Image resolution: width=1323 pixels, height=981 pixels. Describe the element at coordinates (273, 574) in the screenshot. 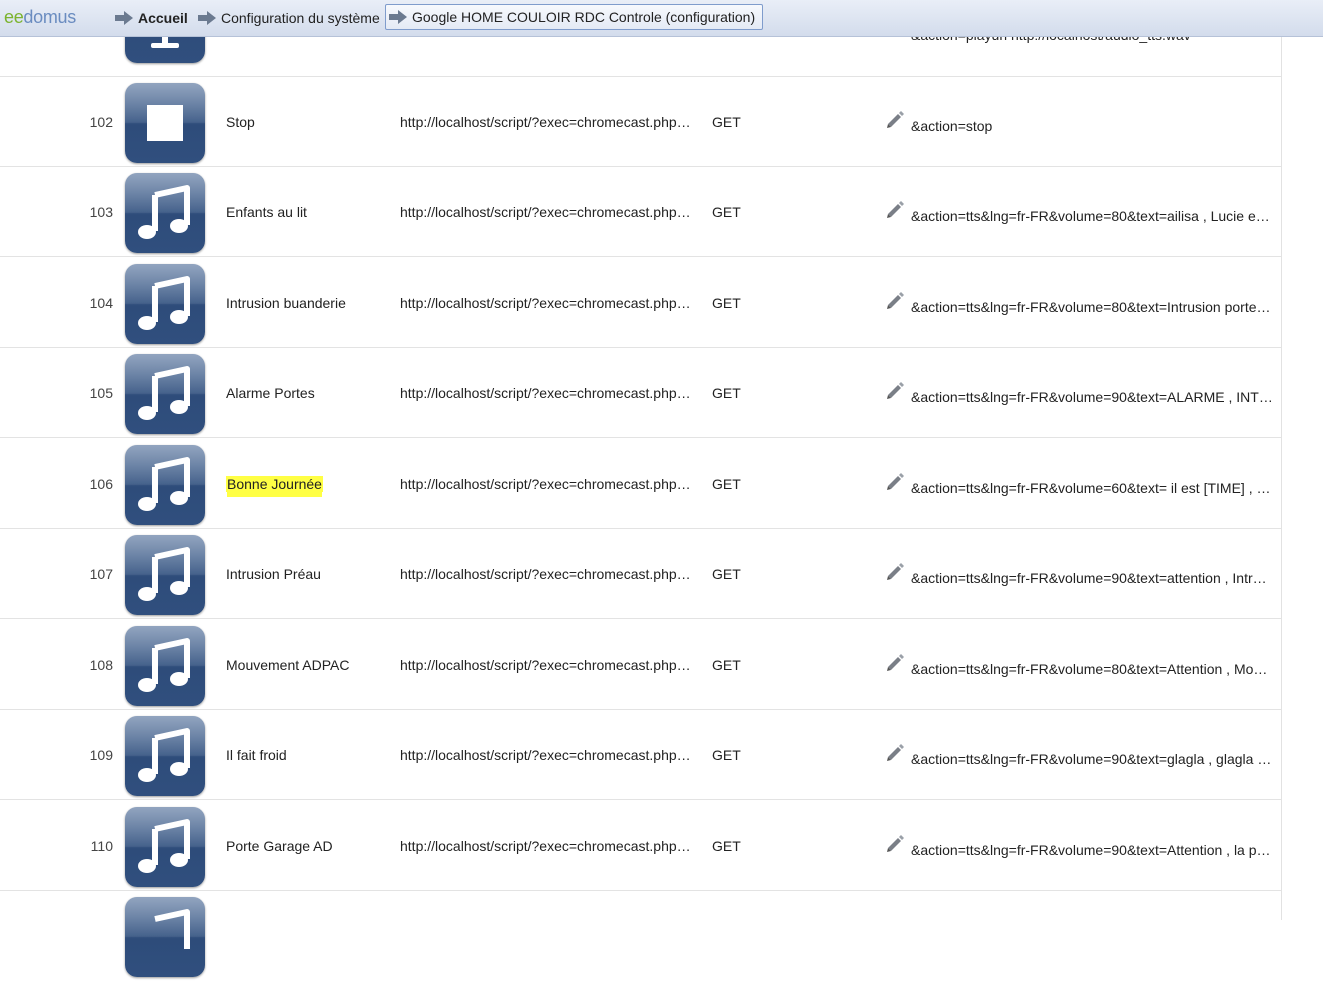

I see `action-name: Intrusion Préau` at that location.